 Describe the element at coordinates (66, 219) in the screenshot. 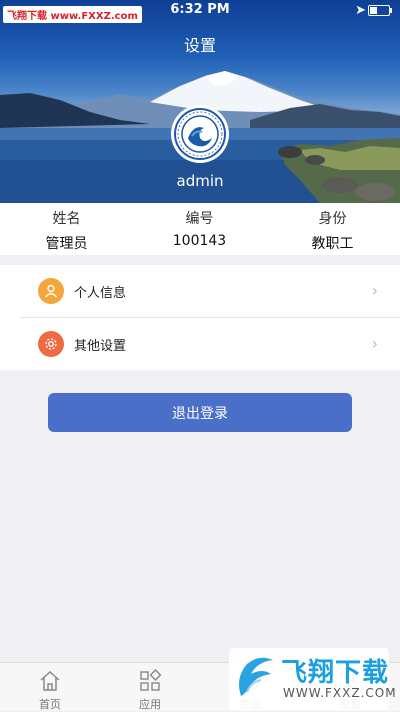

I see `info-name-label: 姓名` at that location.